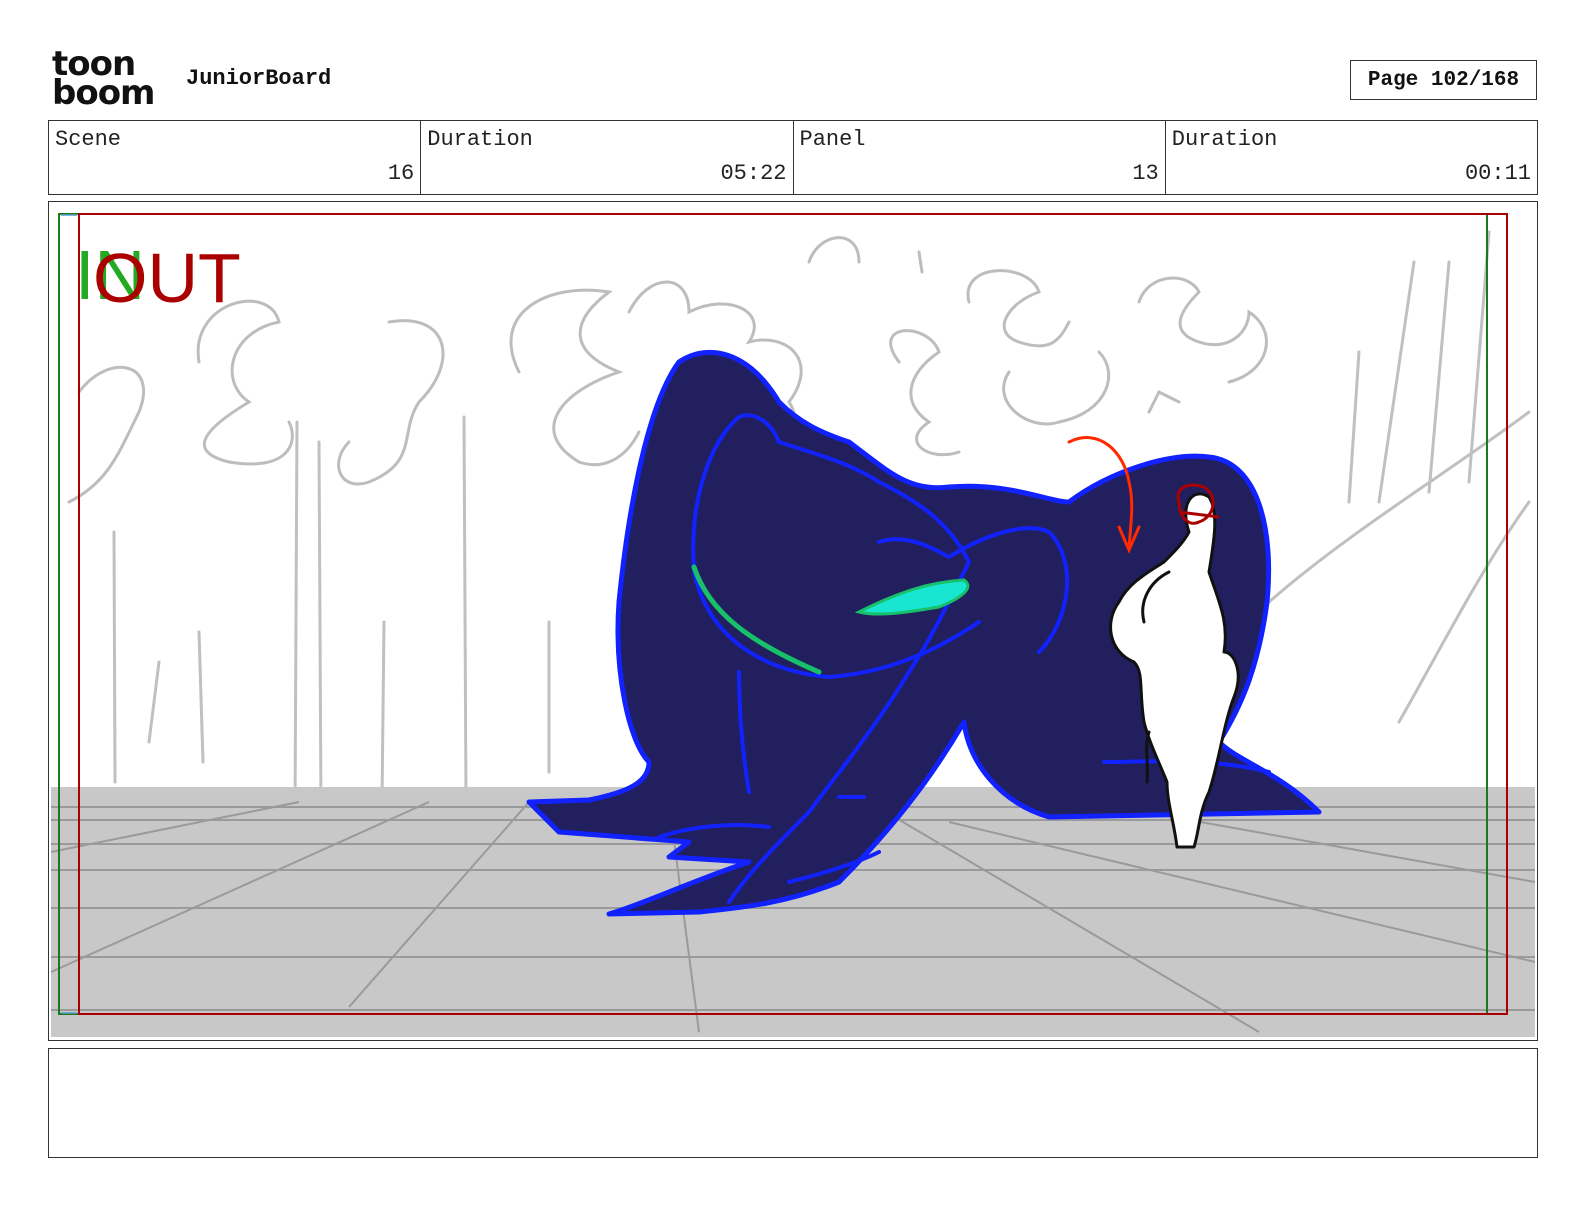  I want to click on out-label: OUT, so click(167, 278).